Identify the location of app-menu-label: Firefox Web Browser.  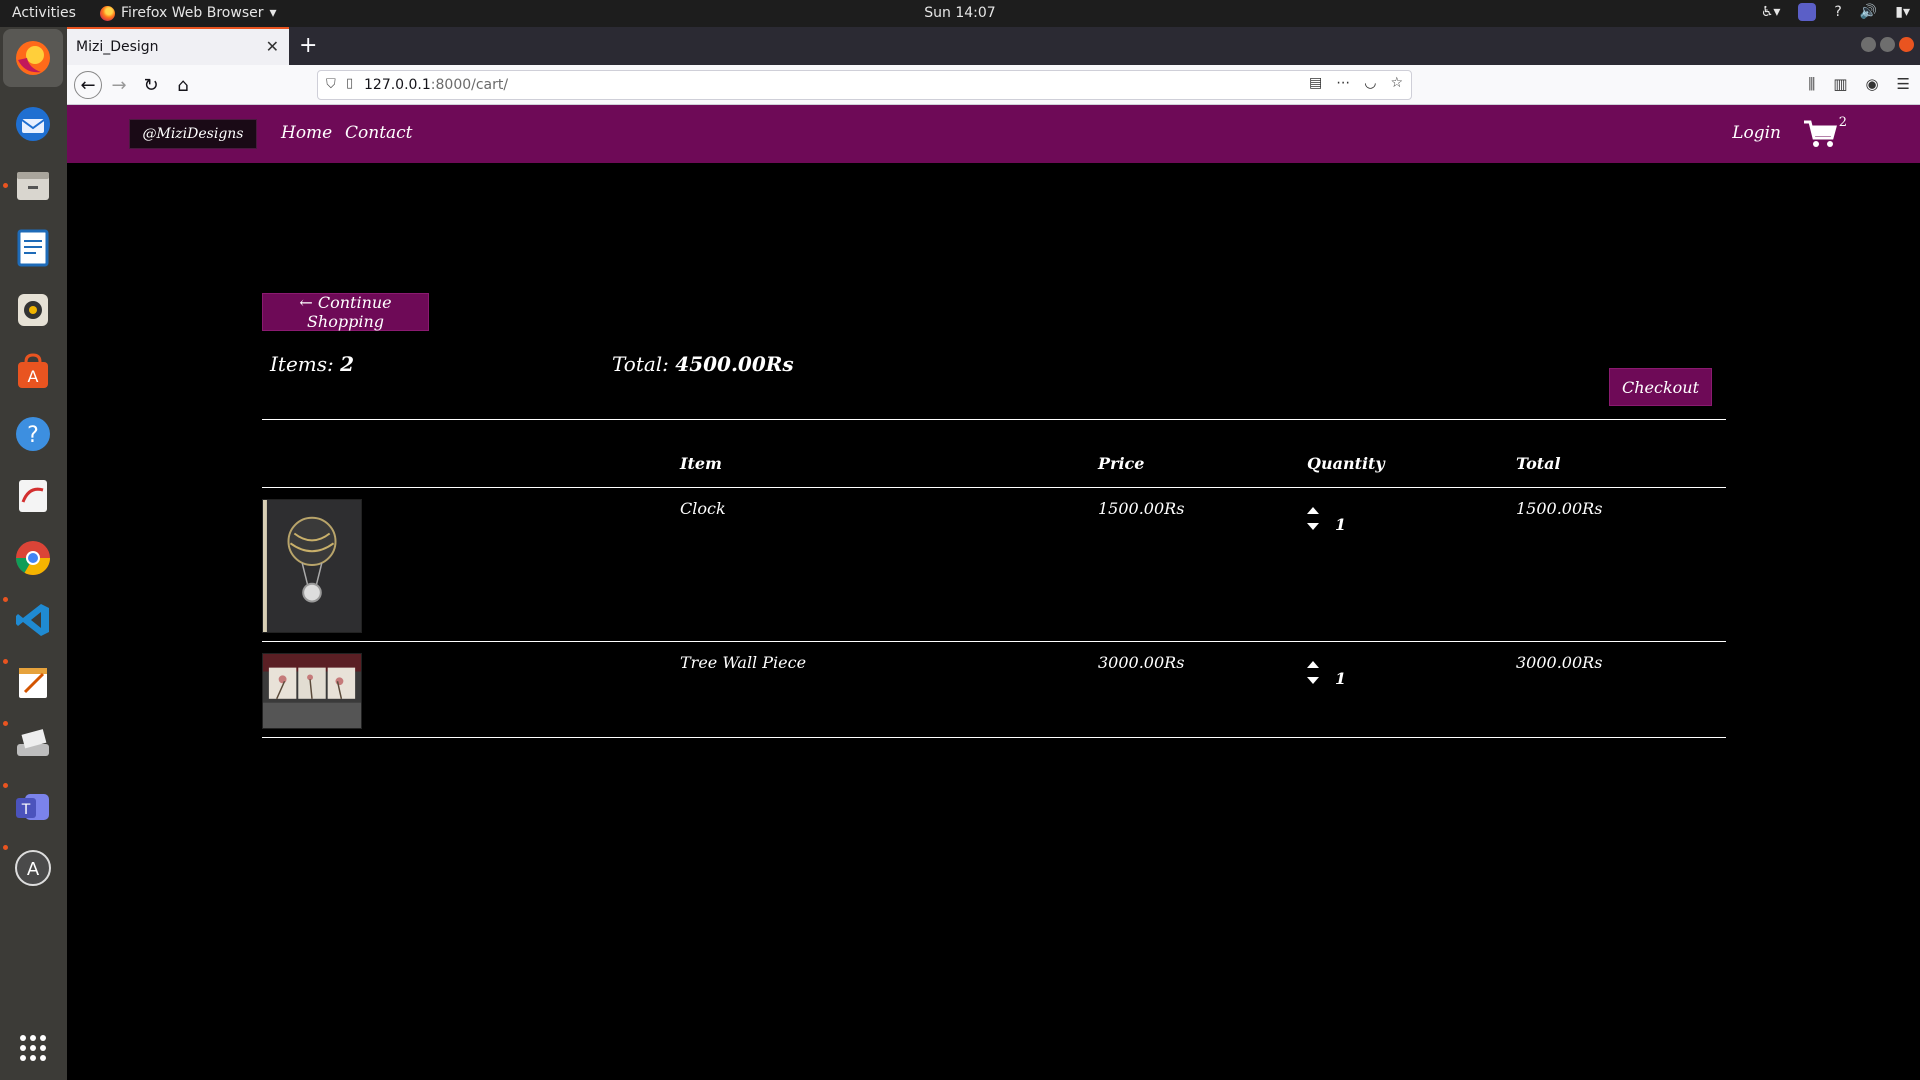
(192, 13).